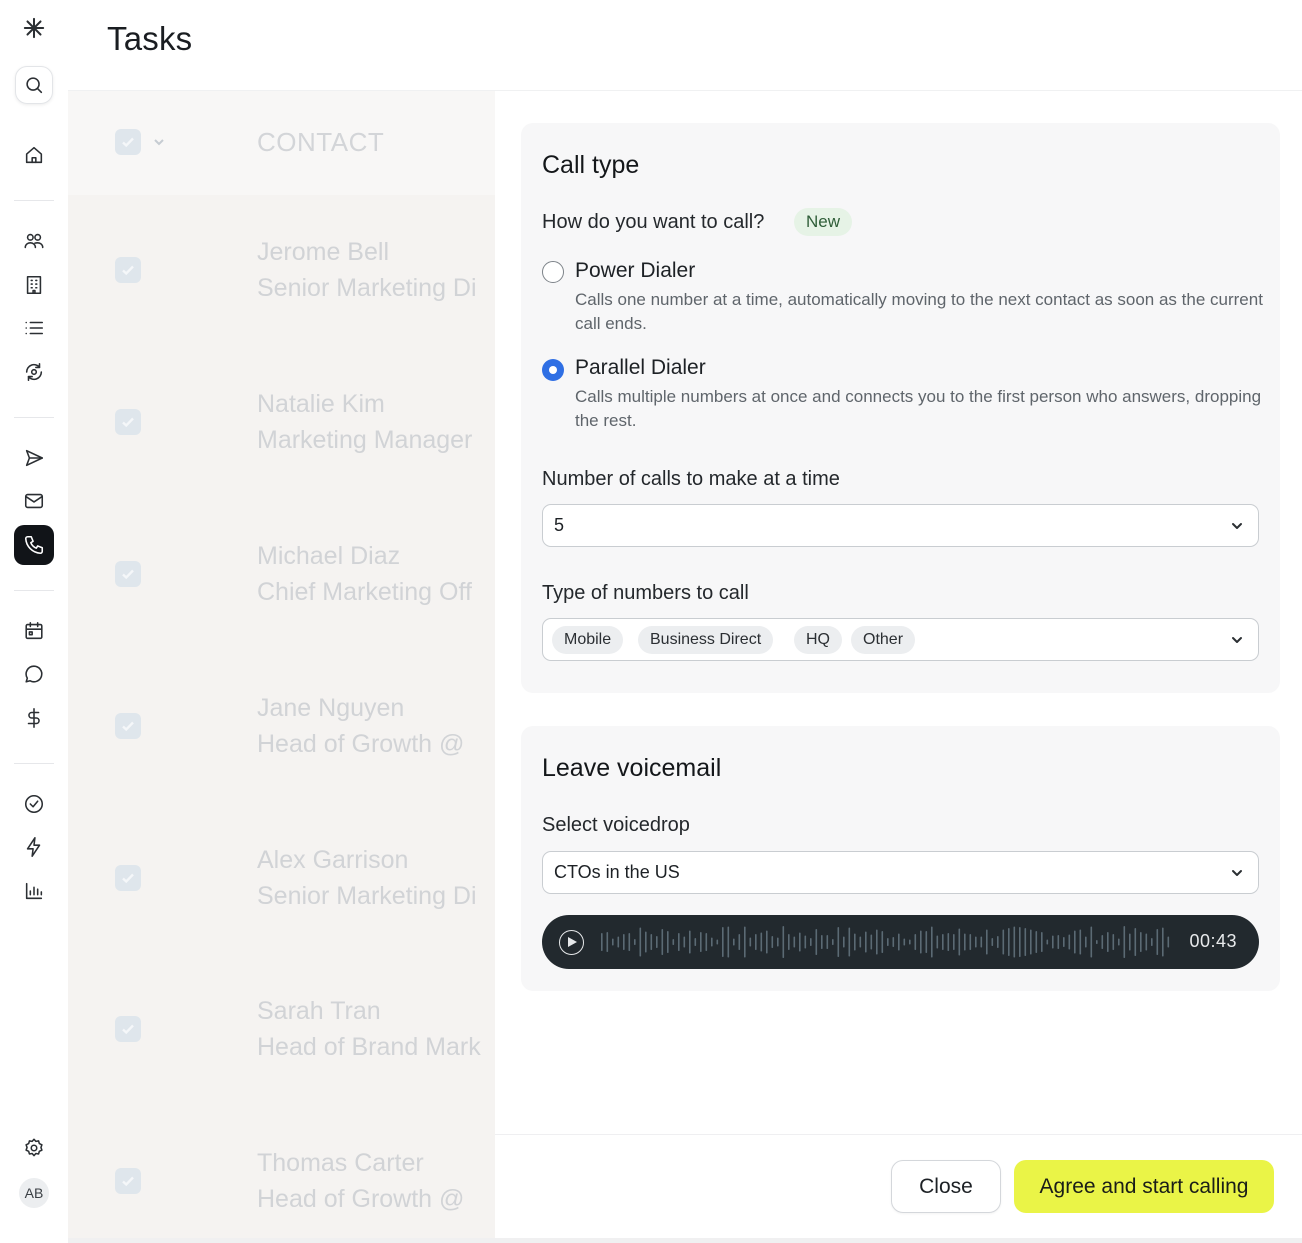 The width and height of the screenshot is (1302, 1243). Describe the element at coordinates (281, 1067) in the screenshot. I see `table-row: Sarah Tran Head of Brand Mark` at that location.